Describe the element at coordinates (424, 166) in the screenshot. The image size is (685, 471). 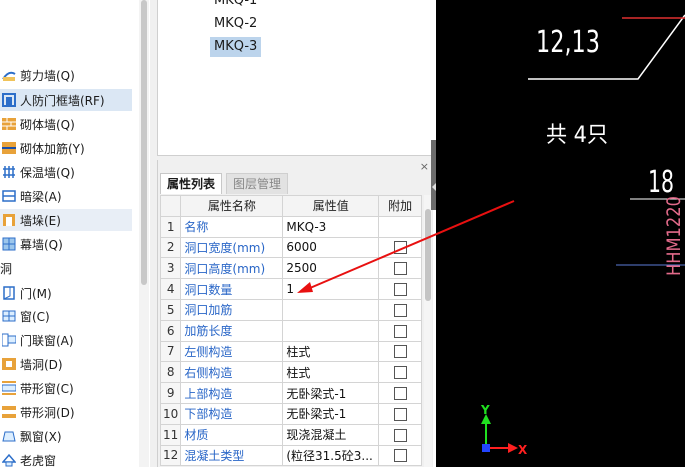
I see `close-icon: ×` at that location.